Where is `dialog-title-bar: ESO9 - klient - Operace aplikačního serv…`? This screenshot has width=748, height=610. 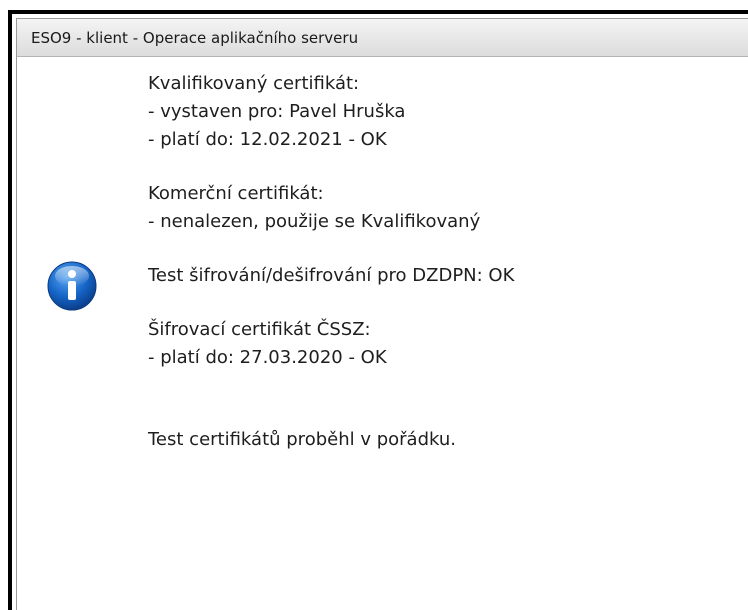 dialog-title-bar: ESO9 - klient - Operace aplikačního serv… is located at coordinates (382, 38).